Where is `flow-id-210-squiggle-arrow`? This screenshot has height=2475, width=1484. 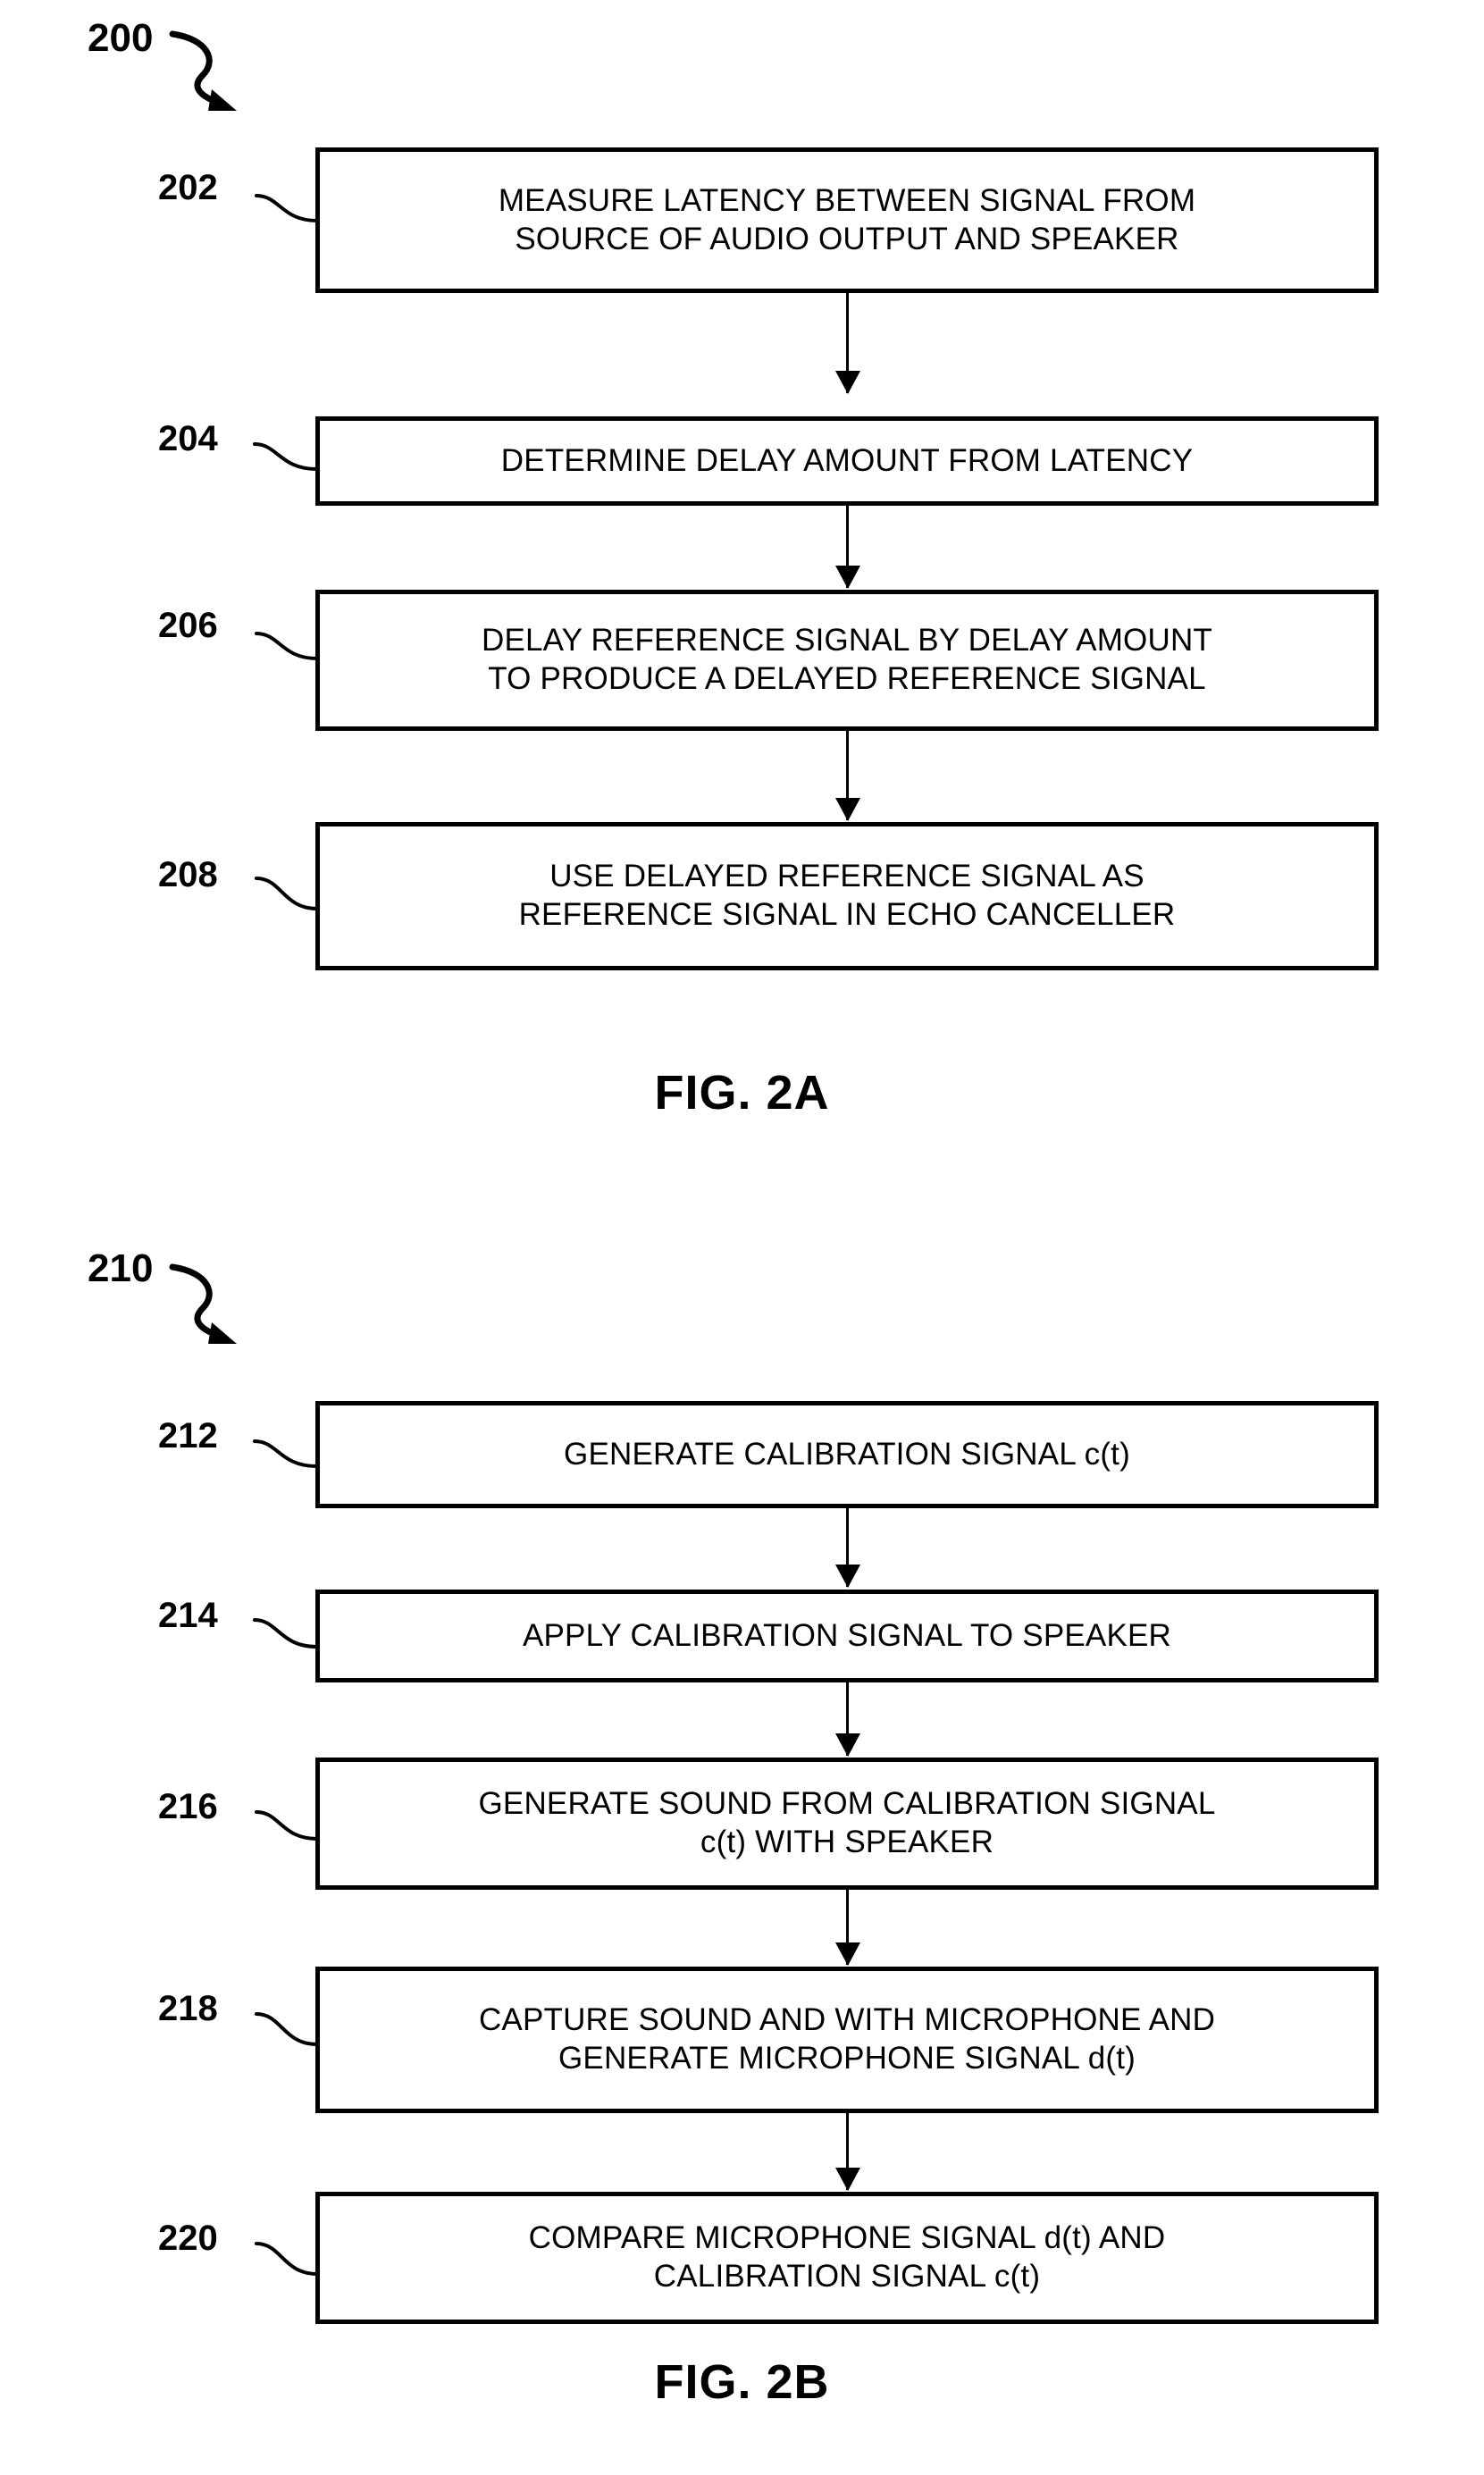 flow-id-210-squiggle-arrow is located at coordinates (203, 1304).